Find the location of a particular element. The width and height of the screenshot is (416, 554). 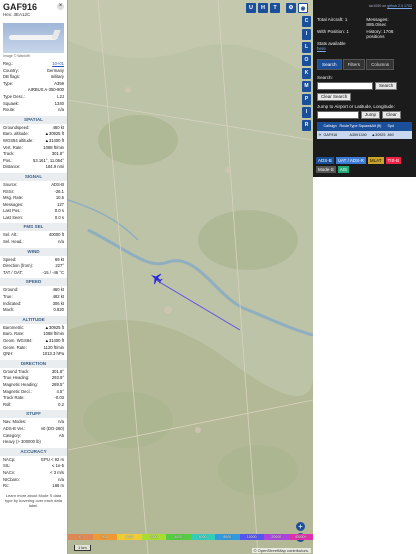

info-row-label: NACp: is located at coordinates (9, 459).